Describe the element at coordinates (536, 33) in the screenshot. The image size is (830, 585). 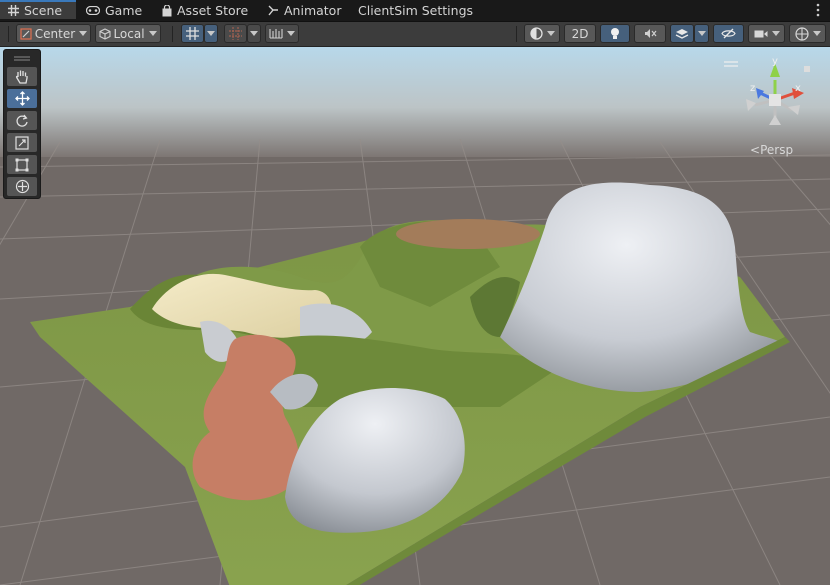
I see `shading-sphere-icon` at that location.